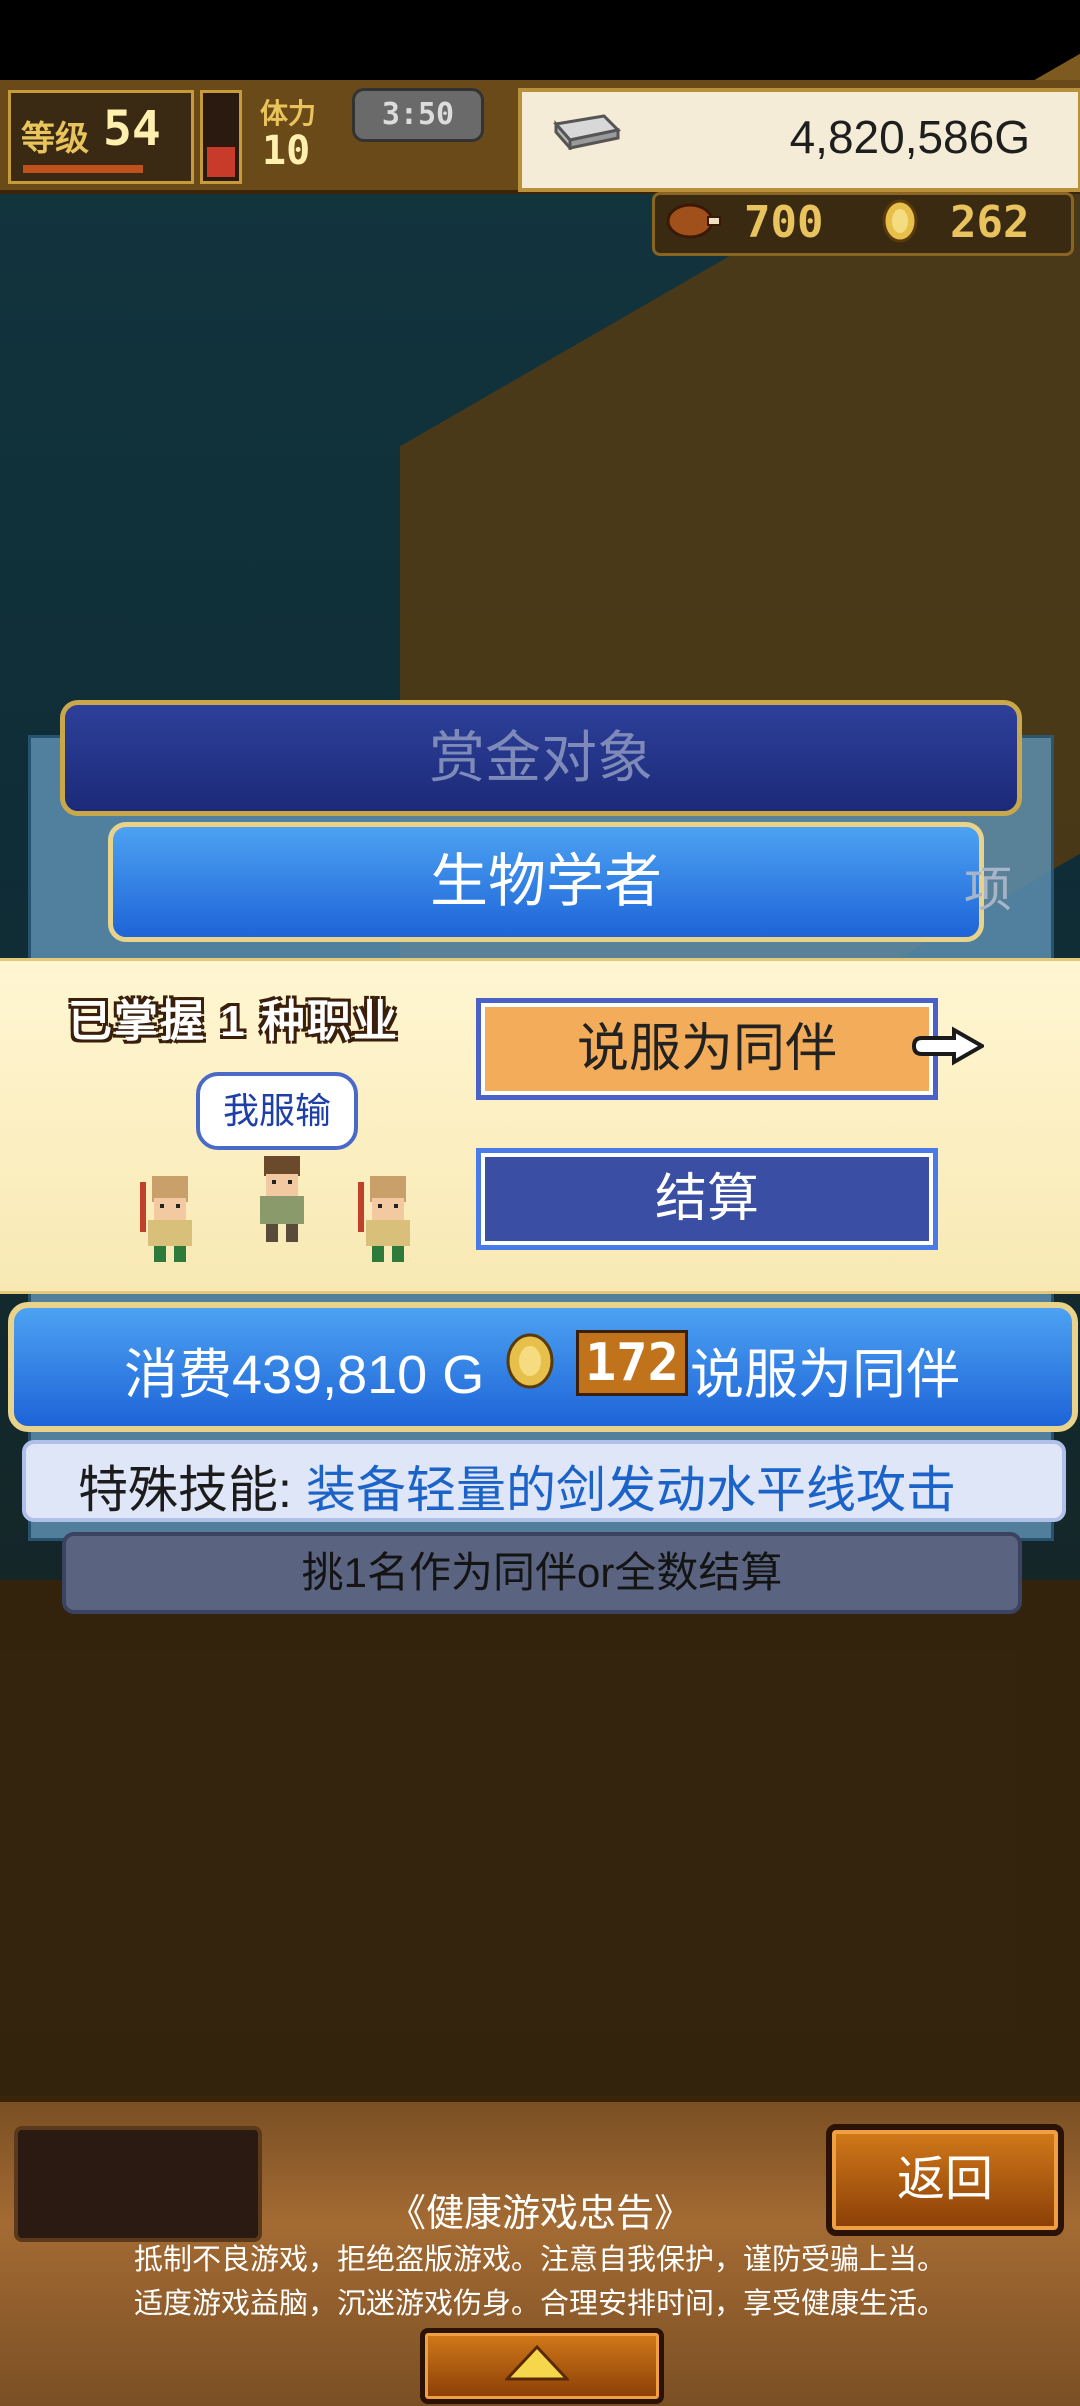 The height and width of the screenshot is (2406, 1080). I want to click on health-advice-line-1: 抵制不良游戏，拒绝盗版游戏。注意自我保护，谨防受骗上当。, so click(539, 2260).